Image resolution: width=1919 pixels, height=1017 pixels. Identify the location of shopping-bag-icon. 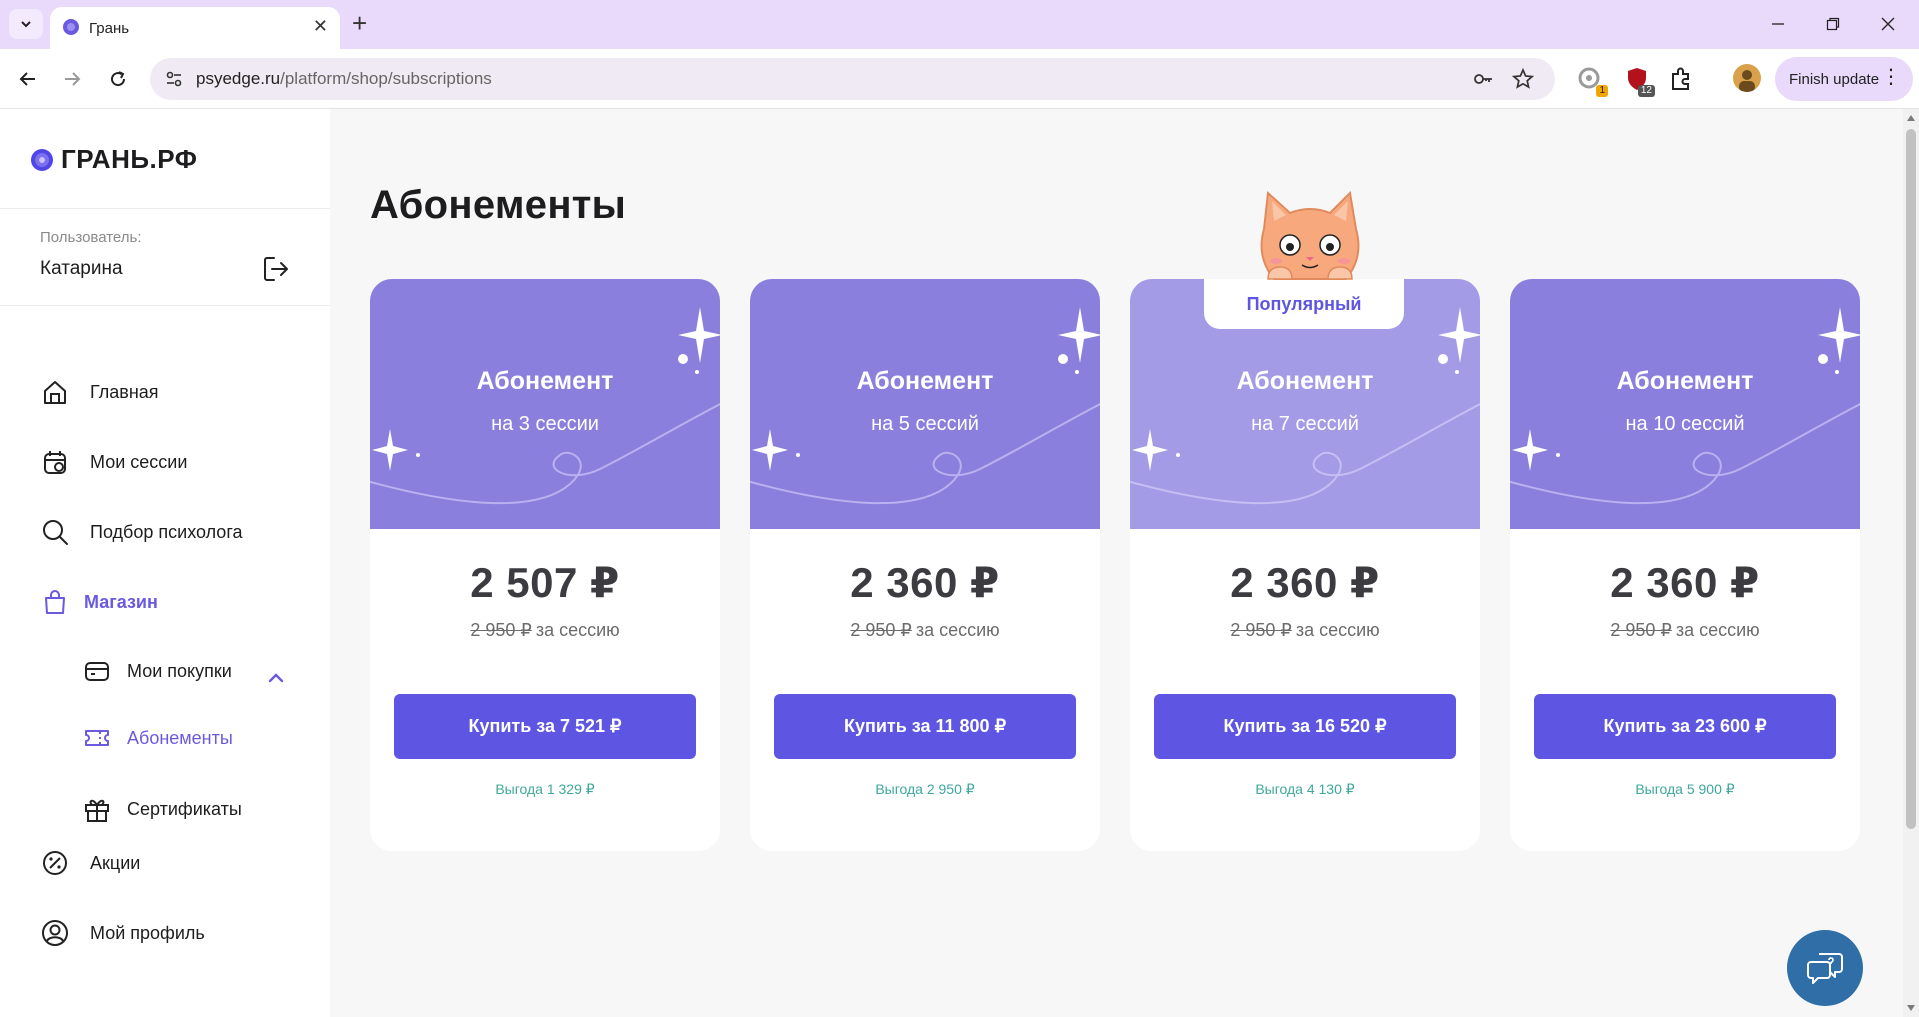
(55, 602).